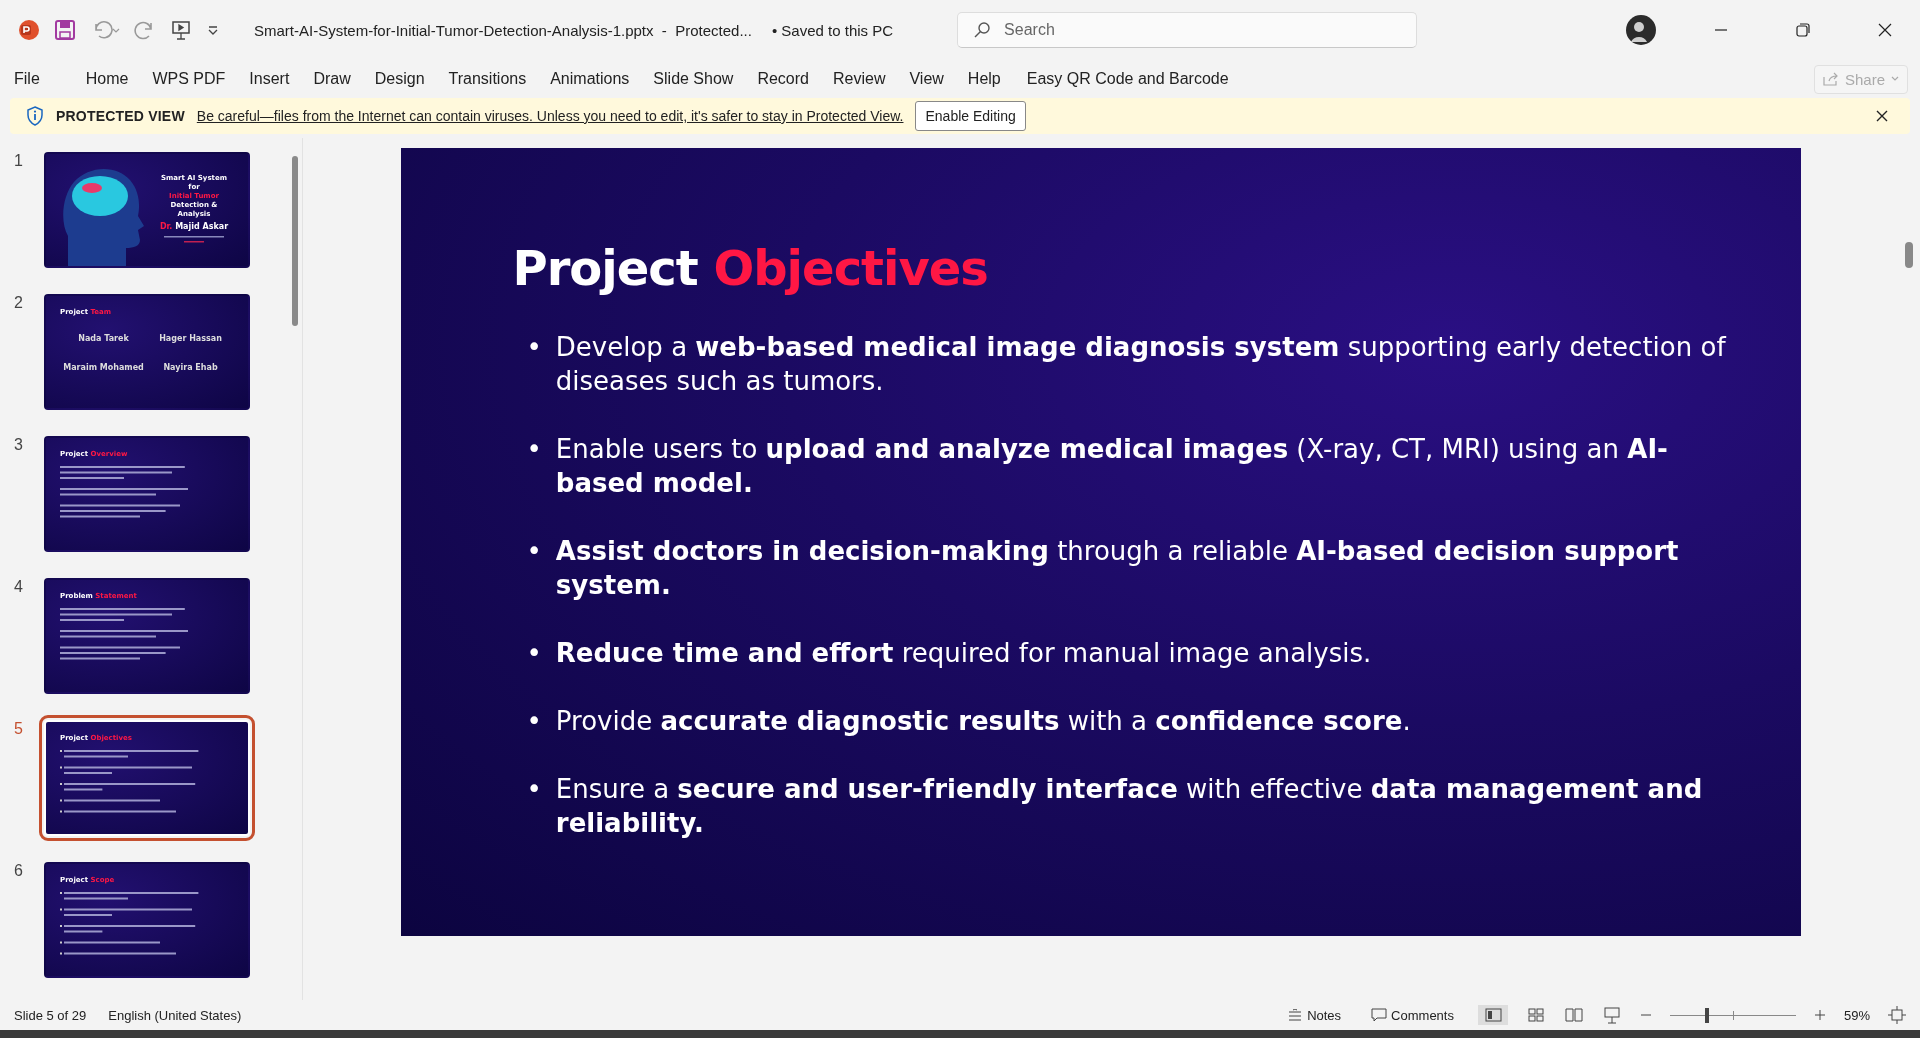 The height and width of the screenshot is (1038, 1920). Describe the element at coordinates (103, 338) in the screenshot. I see `member-name: Nada Tarek` at that location.